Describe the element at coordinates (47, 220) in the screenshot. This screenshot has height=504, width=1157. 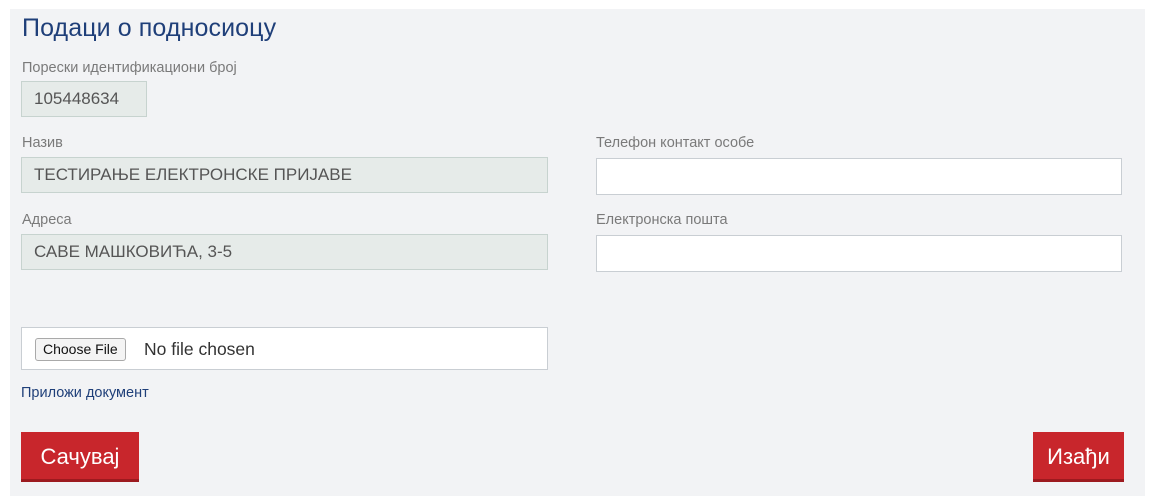
I see `address-label: Адреса` at that location.